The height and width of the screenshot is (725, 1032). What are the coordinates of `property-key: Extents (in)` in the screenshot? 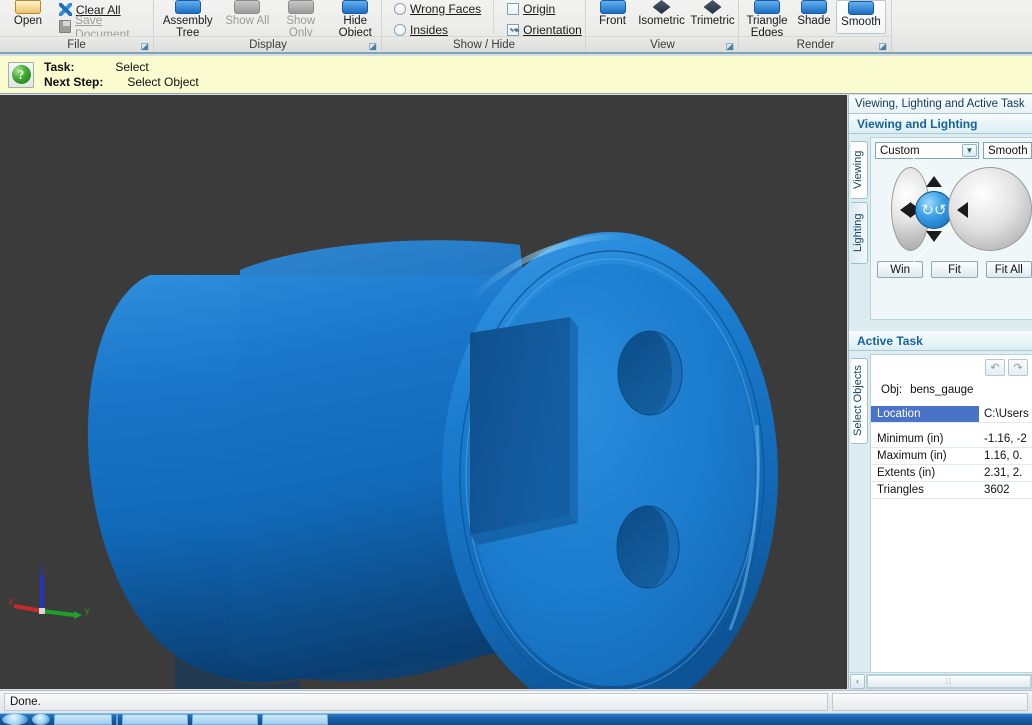 It's located at (925, 473).